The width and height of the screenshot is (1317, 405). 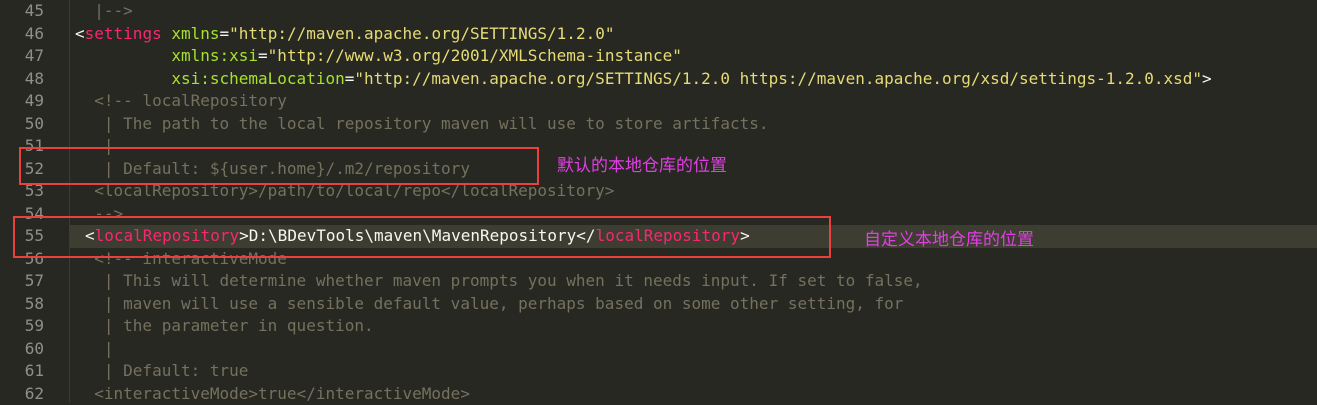 What do you see at coordinates (642, 163) in the screenshot?
I see `default-location-annotation: 默认的本地仓库的位置` at bounding box center [642, 163].